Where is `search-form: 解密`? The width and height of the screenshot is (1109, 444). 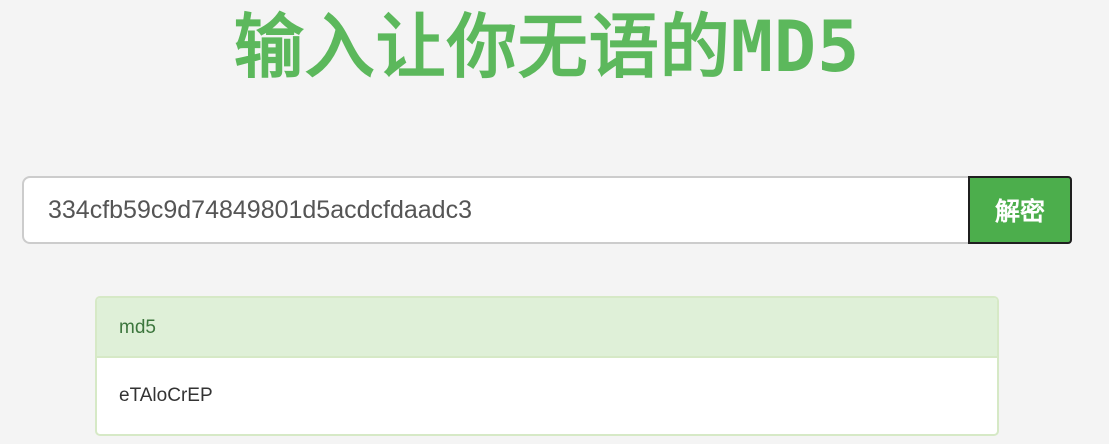
search-form: 解密 is located at coordinates (547, 210).